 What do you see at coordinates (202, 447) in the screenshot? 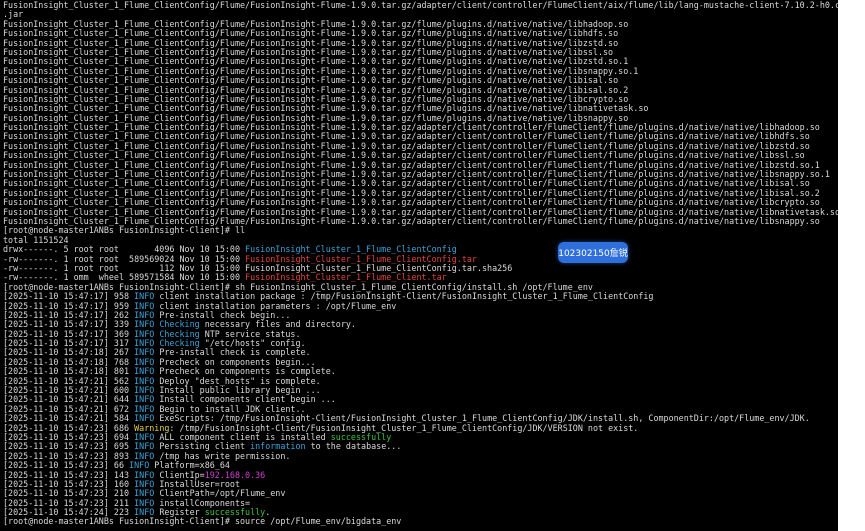
I see `terminal-text-segment: Persisting client` at bounding box center [202, 447].